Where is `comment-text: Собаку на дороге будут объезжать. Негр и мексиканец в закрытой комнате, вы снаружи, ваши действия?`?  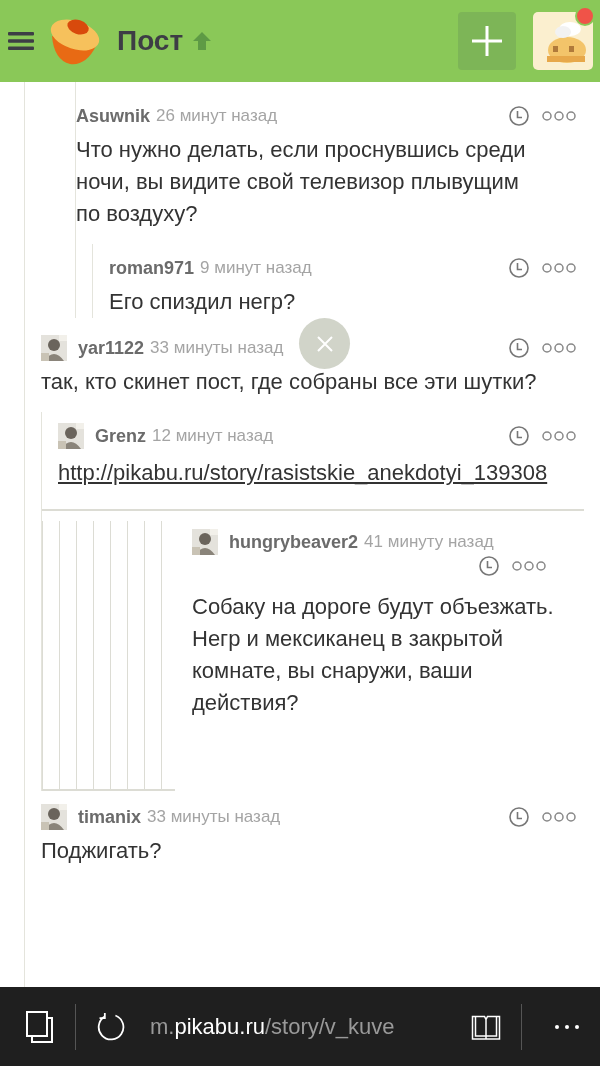 comment-text: Собаку на дороге будут объезжать. Негр и мексиканец в закрытой комнате, вы снаружи, ваши действия? is located at coordinates (373, 655).